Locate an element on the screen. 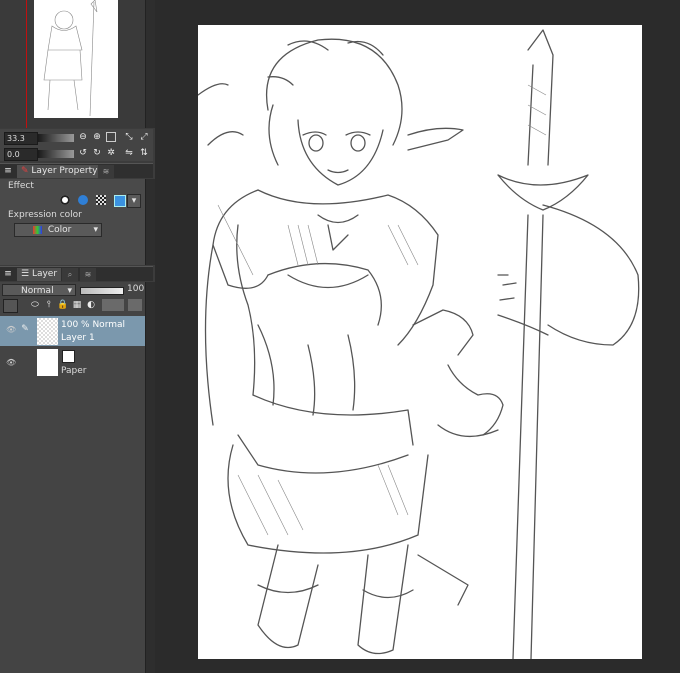  tab-layer-property: ✎ Layer Property is located at coordinates (59, 171).